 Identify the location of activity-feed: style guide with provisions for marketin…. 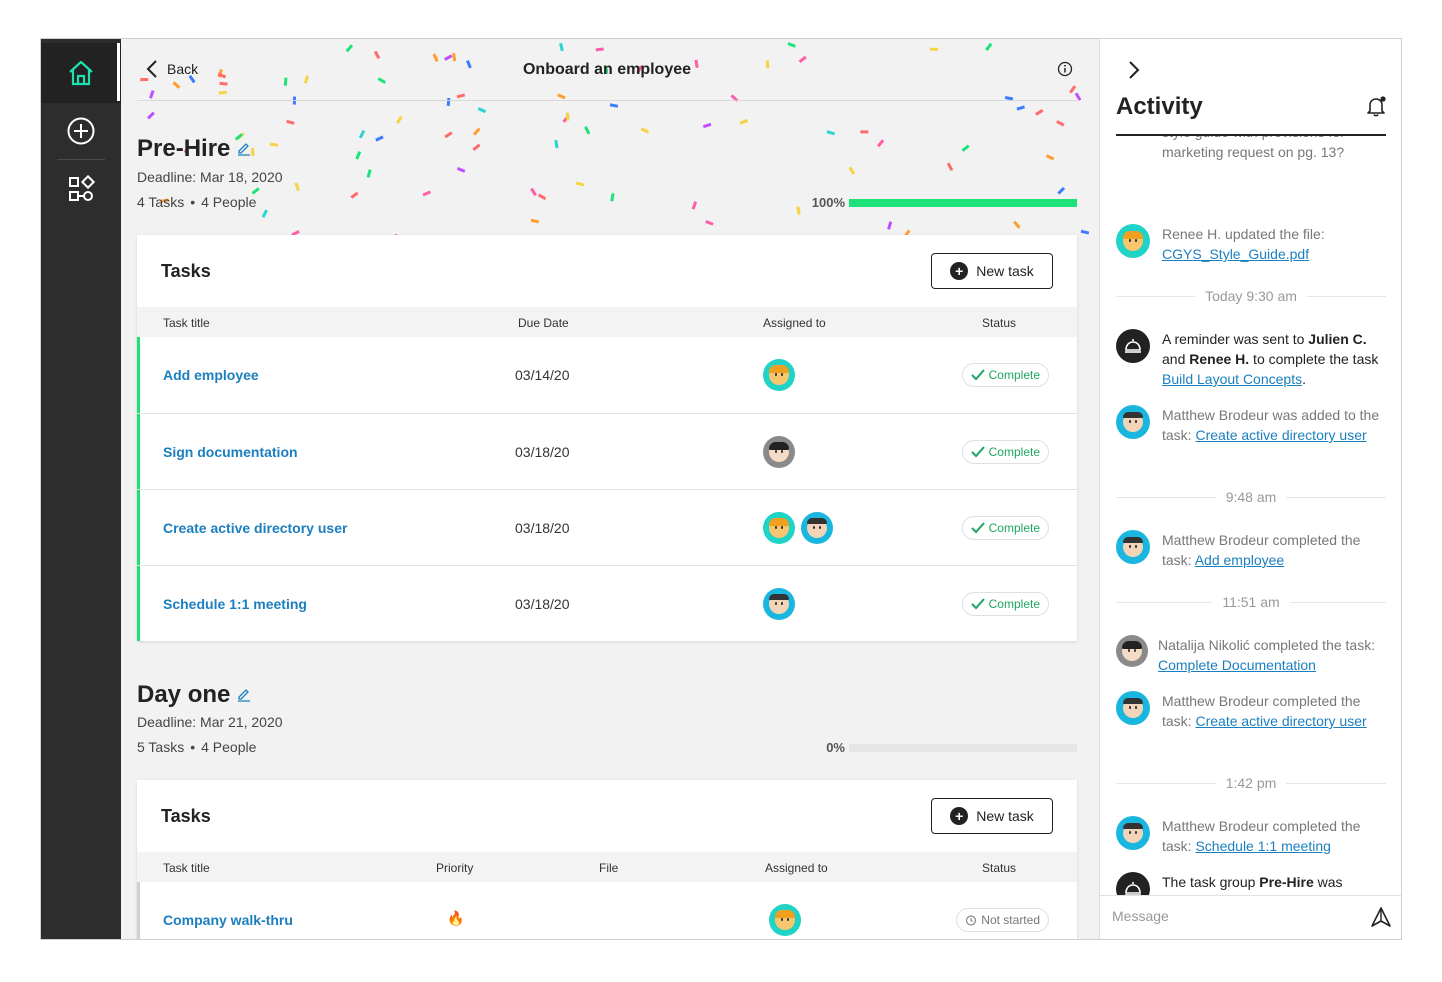
(1251, 516).